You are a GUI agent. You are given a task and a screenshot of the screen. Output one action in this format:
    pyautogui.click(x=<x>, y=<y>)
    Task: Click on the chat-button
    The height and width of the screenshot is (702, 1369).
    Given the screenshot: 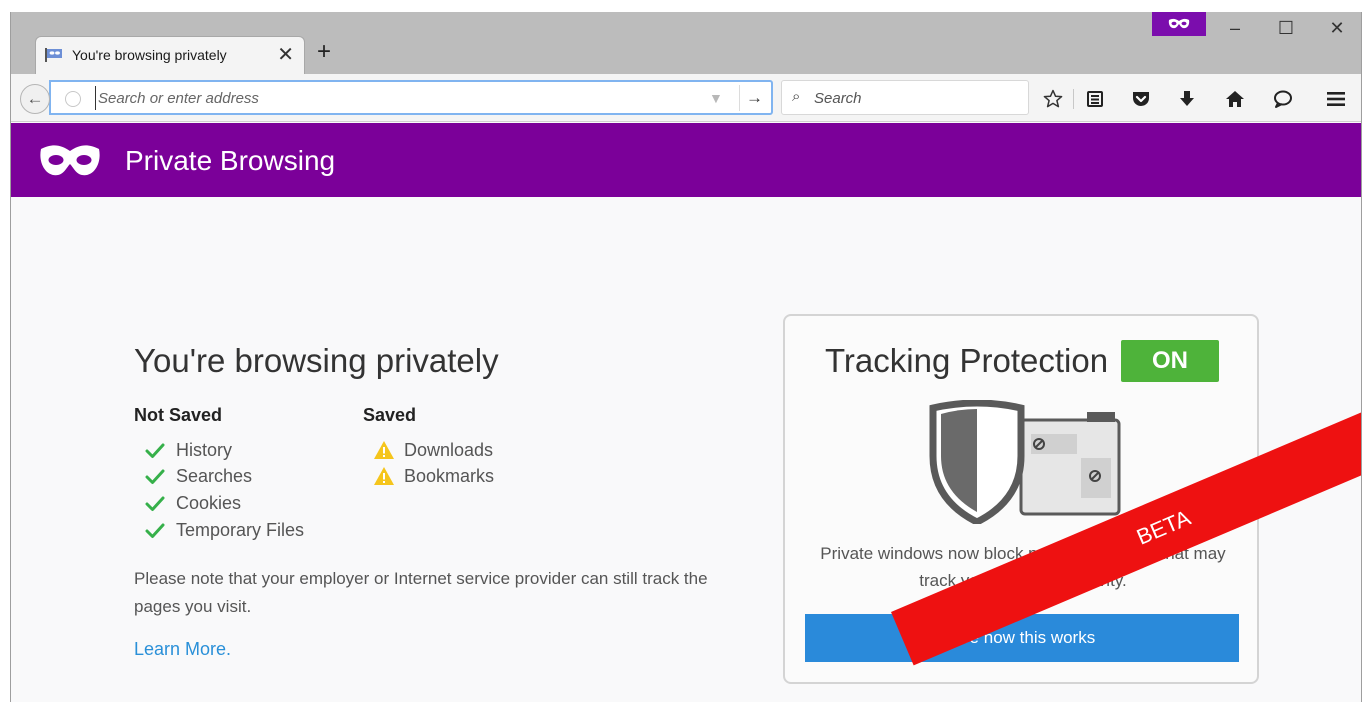 What is the action you would take?
    pyautogui.click(x=1283, y=99)
    